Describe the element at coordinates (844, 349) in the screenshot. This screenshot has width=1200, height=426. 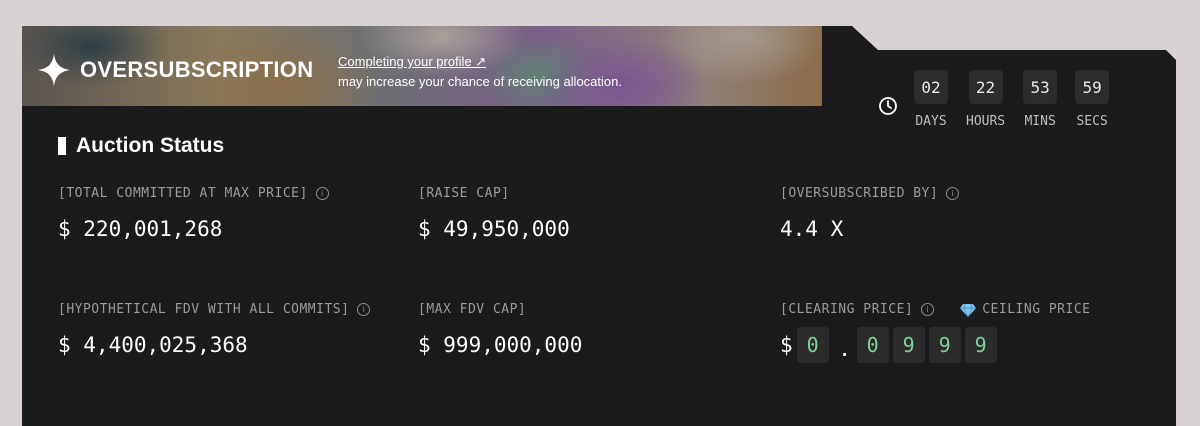
I see `decimal-point: .` at that location.